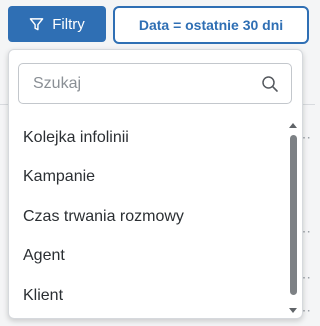 The width and height of the screenshot is (320, 326). Describe the element at coordinates (293, 215) in the screenshot. I see `scrollbar-thumb` at that location.